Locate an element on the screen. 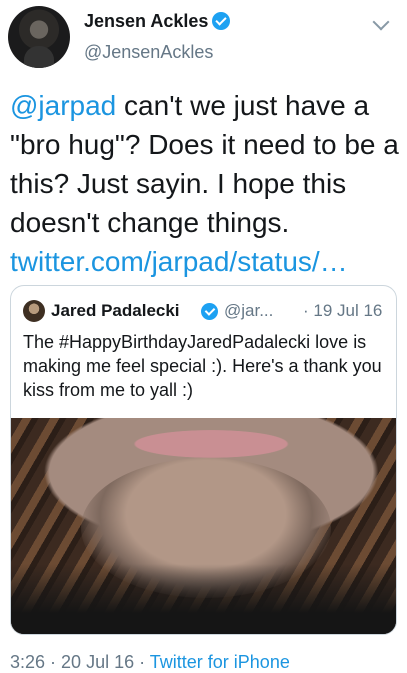 Image resolution: width=407 pixels, height=673 pixels. author-name: Jensen Ackles is located at coordinates (146, 21).